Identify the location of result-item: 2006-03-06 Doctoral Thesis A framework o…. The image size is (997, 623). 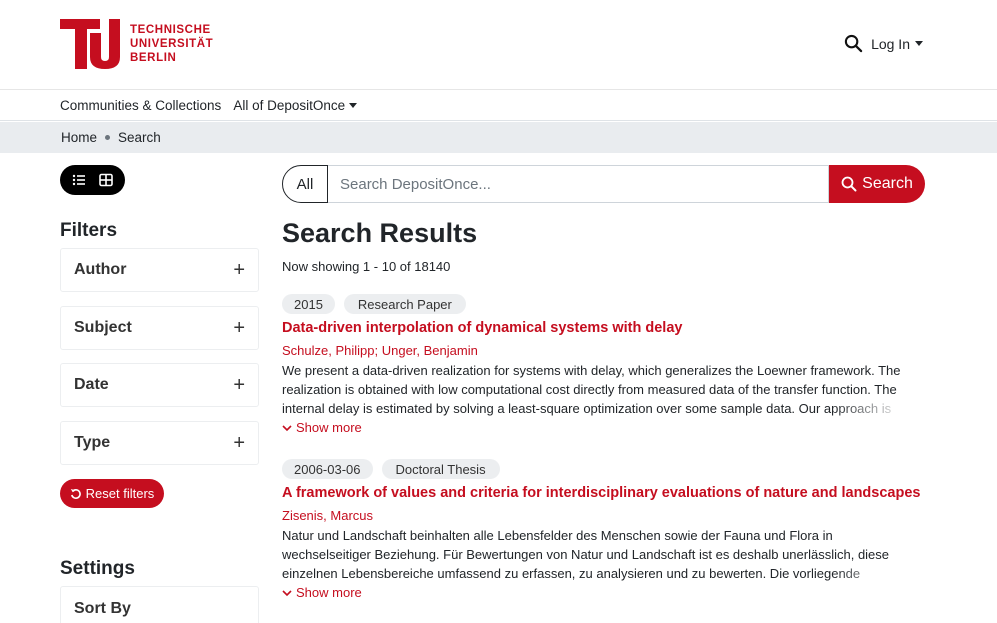
(603, 529).